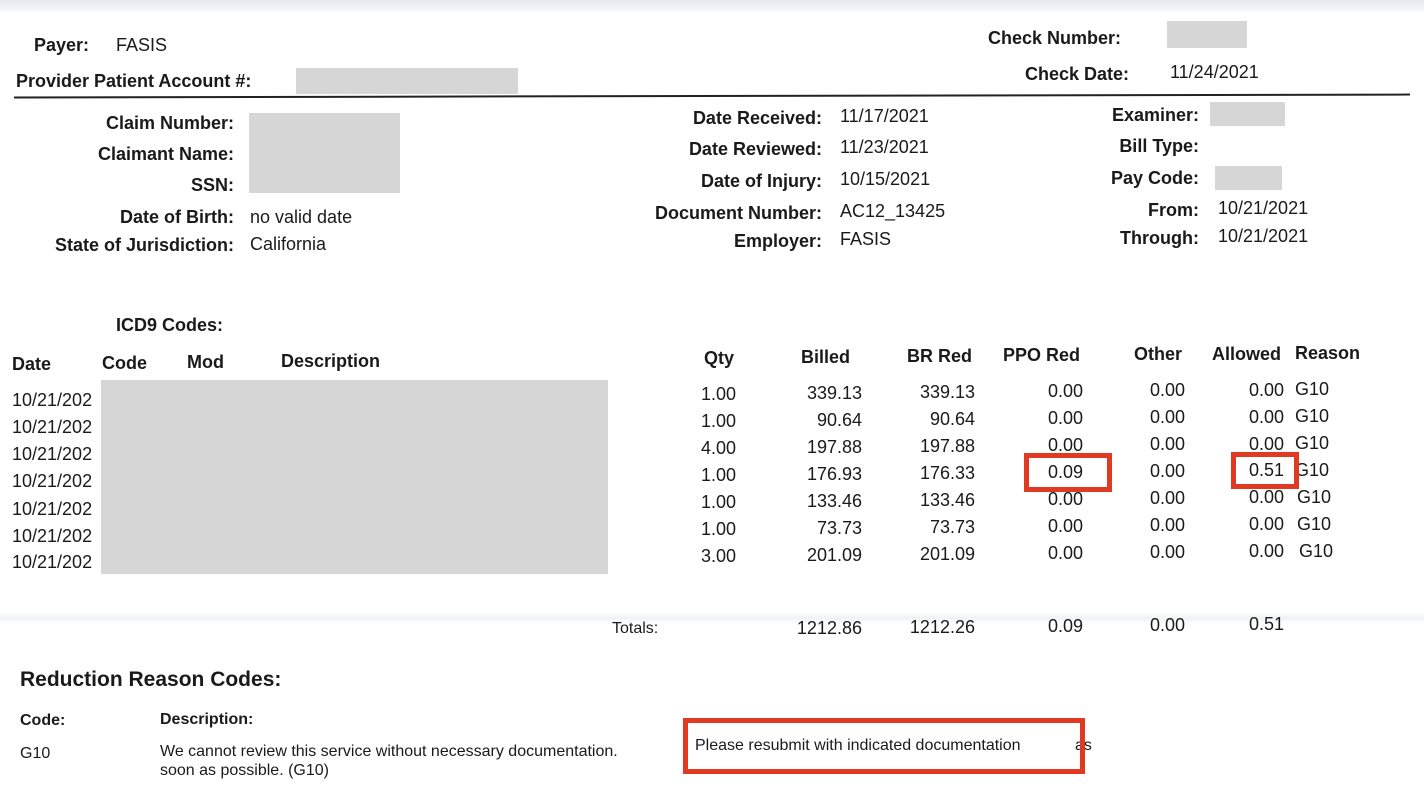 The image size is (1424, 794). I want to click on col-header-code: Code, so click(124, 363).